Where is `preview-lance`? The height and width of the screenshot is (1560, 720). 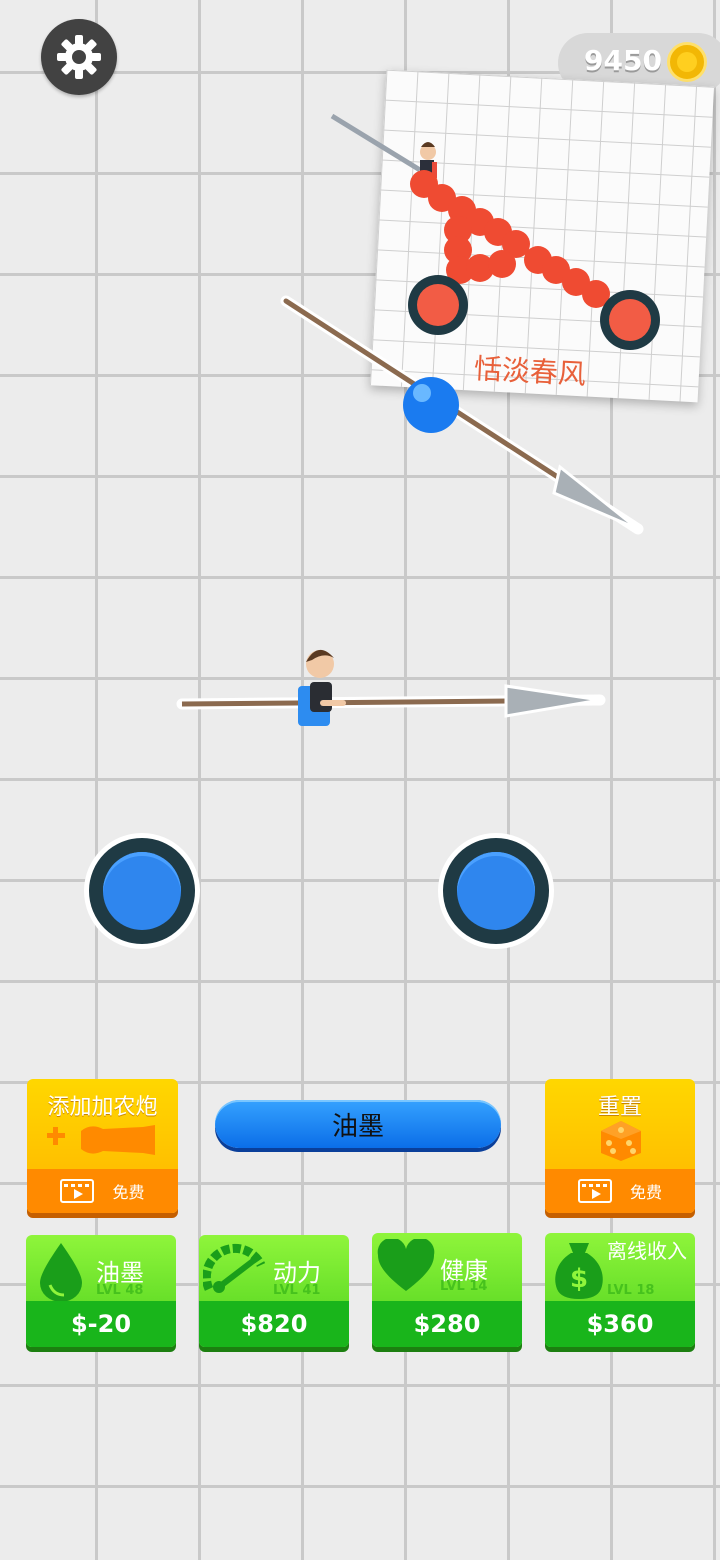 preview-lance is located at coordinates (376, 143).